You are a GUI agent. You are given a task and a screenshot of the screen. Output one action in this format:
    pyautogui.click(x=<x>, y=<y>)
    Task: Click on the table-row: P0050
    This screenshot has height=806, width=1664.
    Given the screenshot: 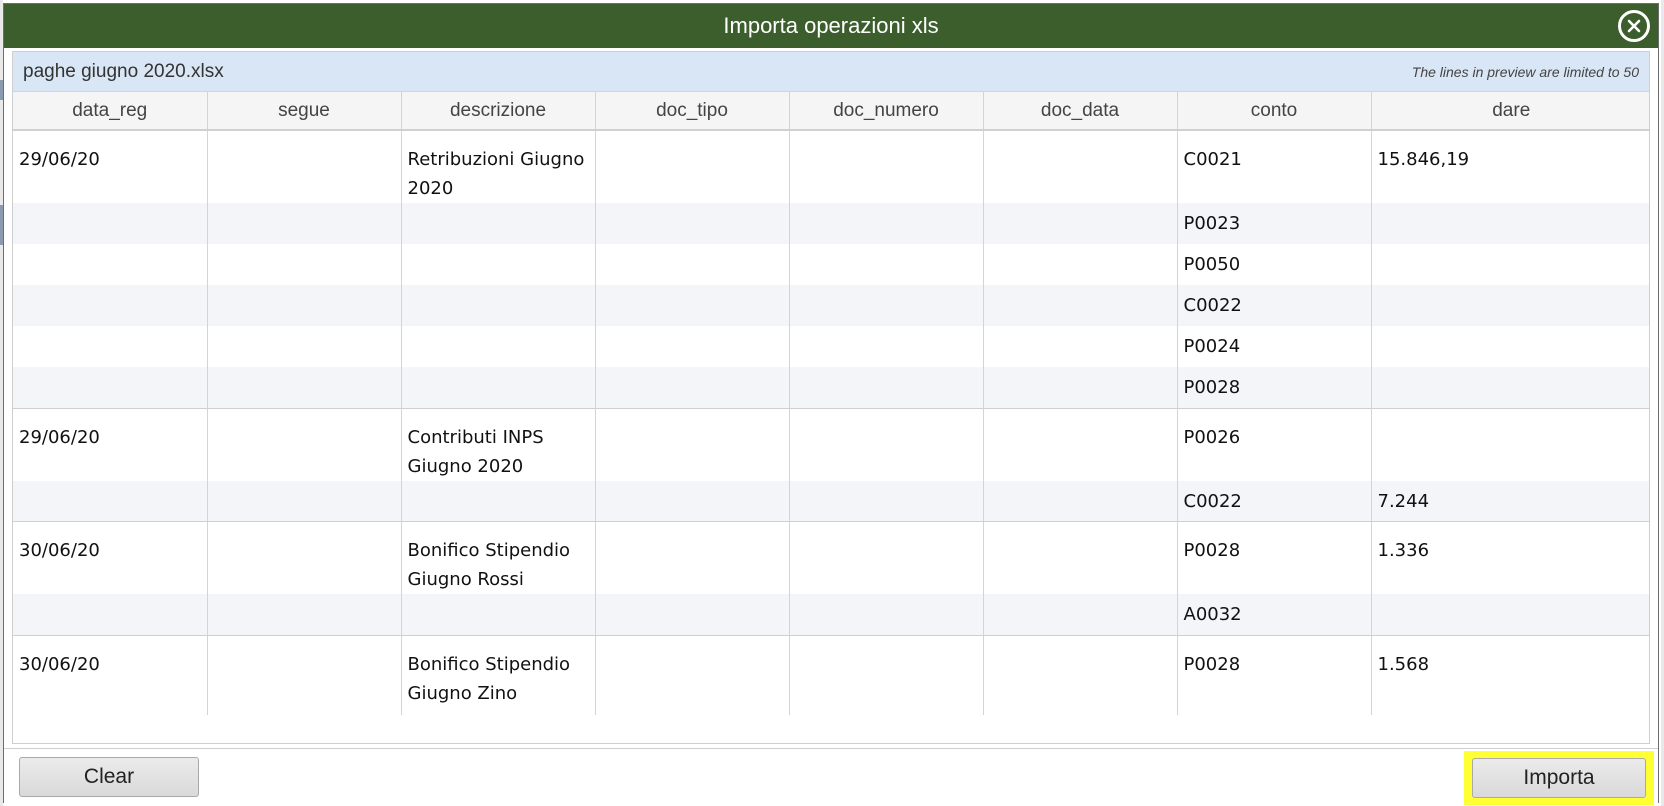 What is the action you would take?
    pyautogui.click(x=831, y=264)
    